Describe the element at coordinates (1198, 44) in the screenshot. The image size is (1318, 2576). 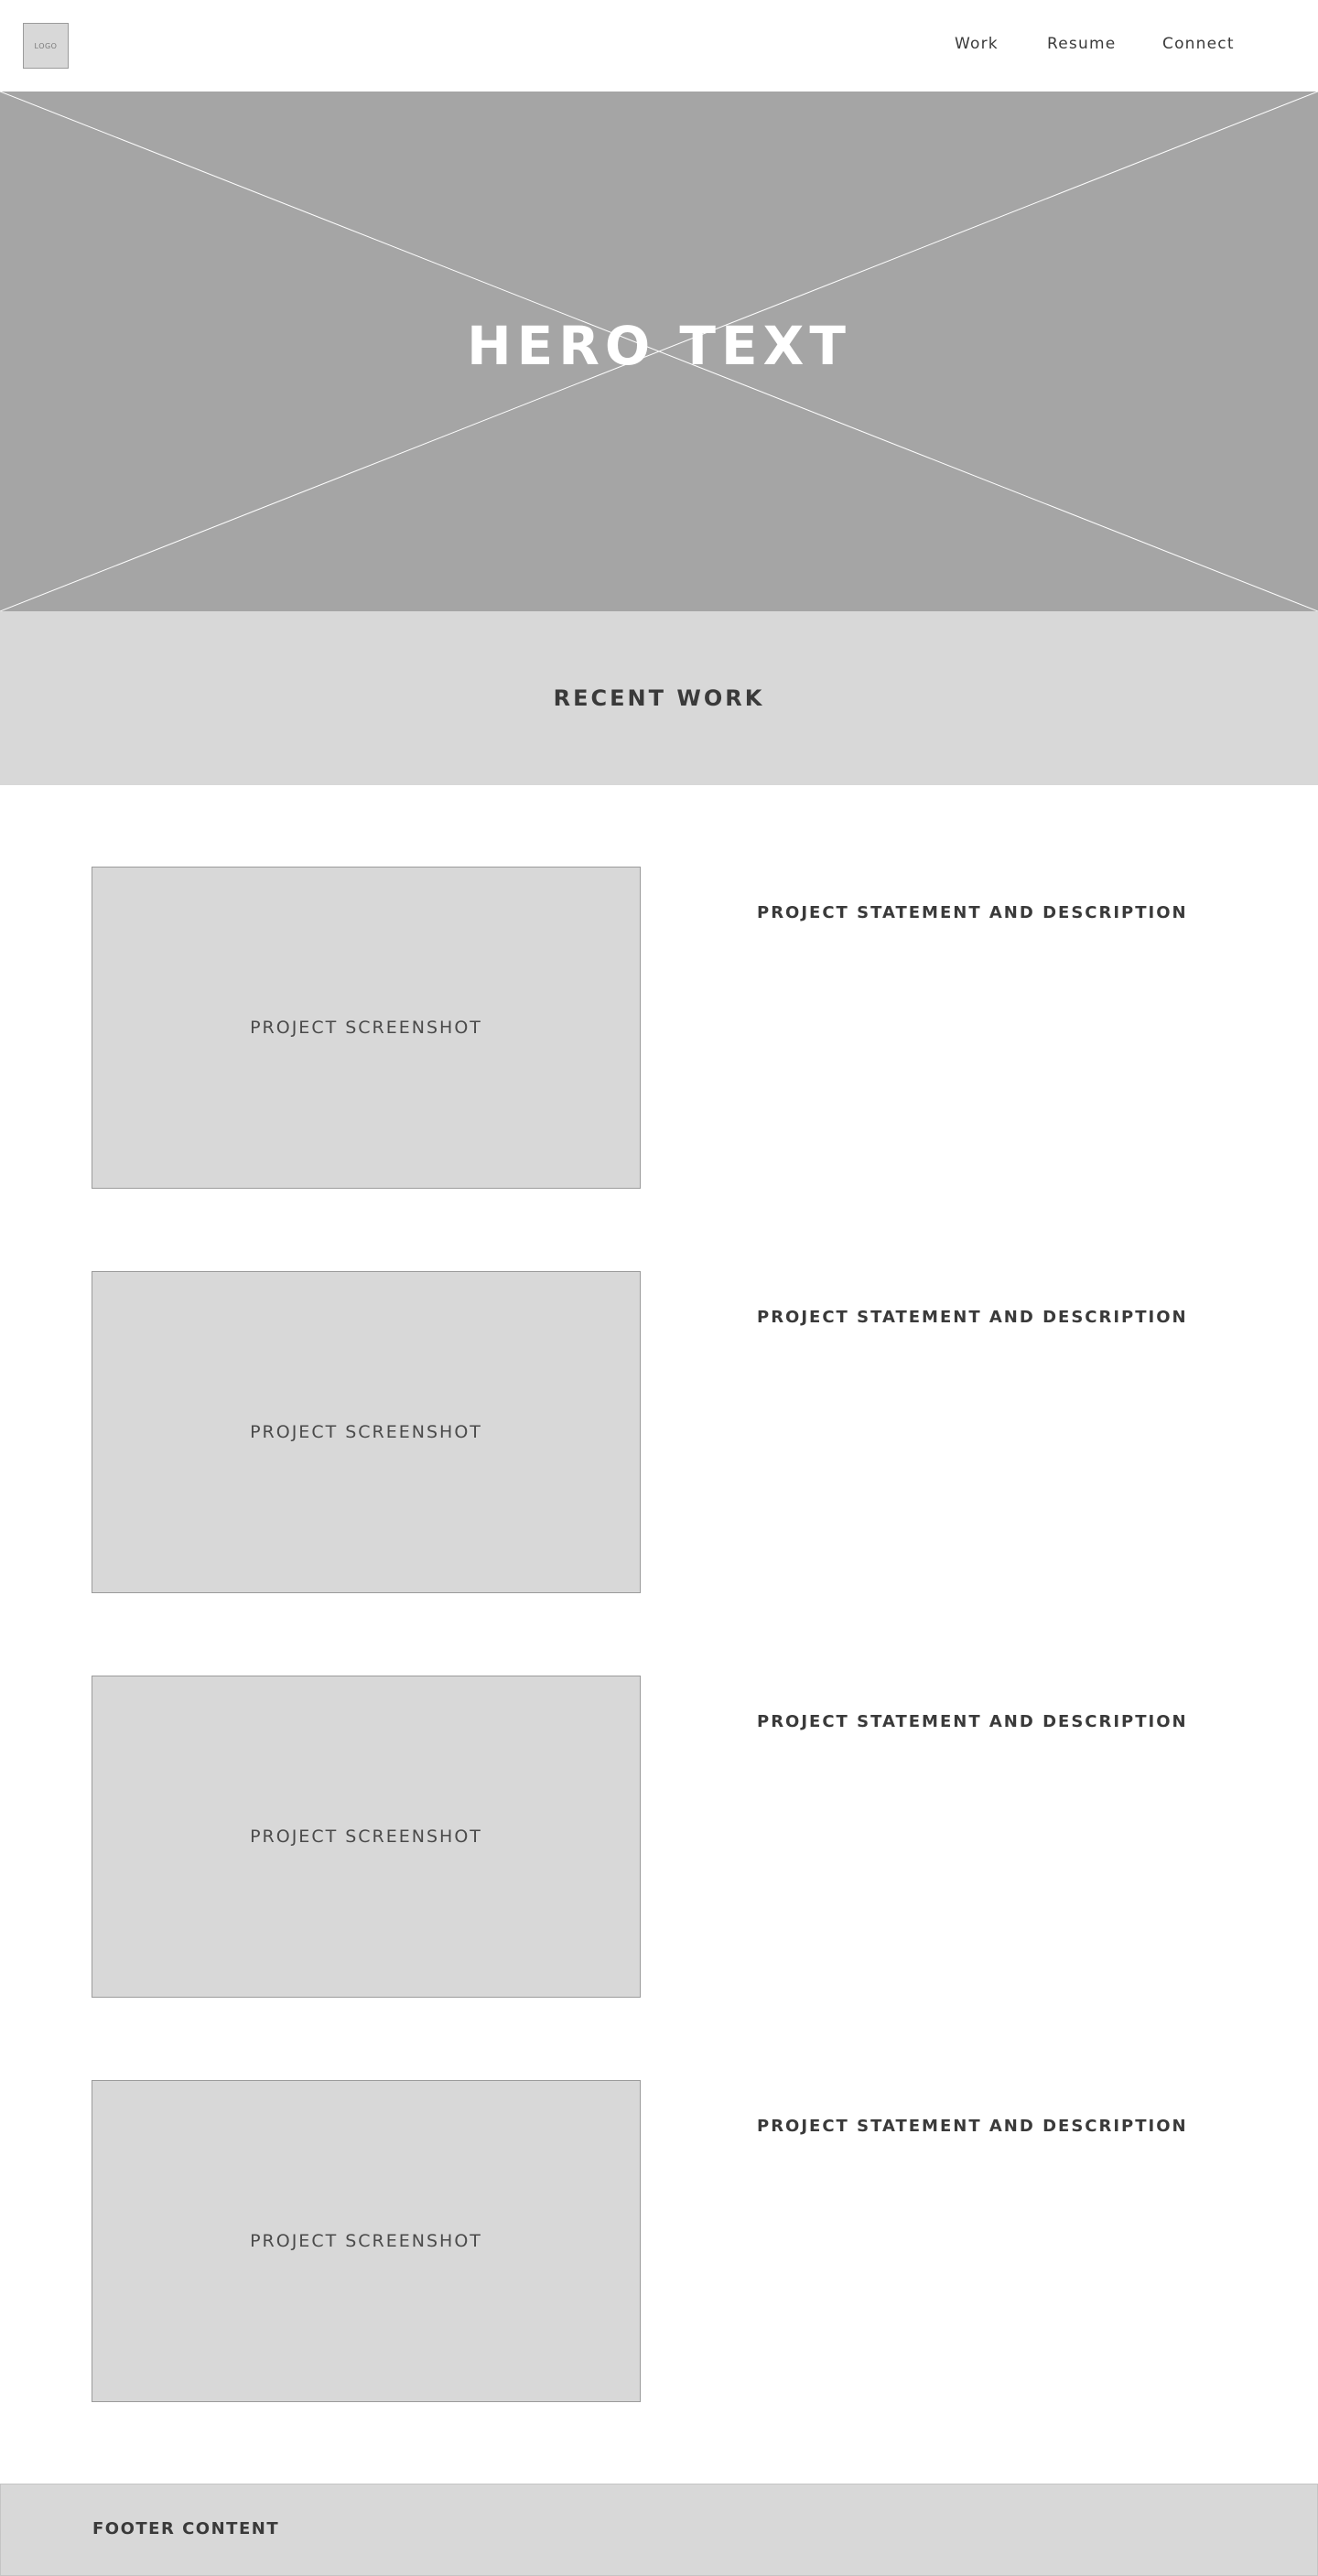
I see `nav-link-connect: Connect` at that location.